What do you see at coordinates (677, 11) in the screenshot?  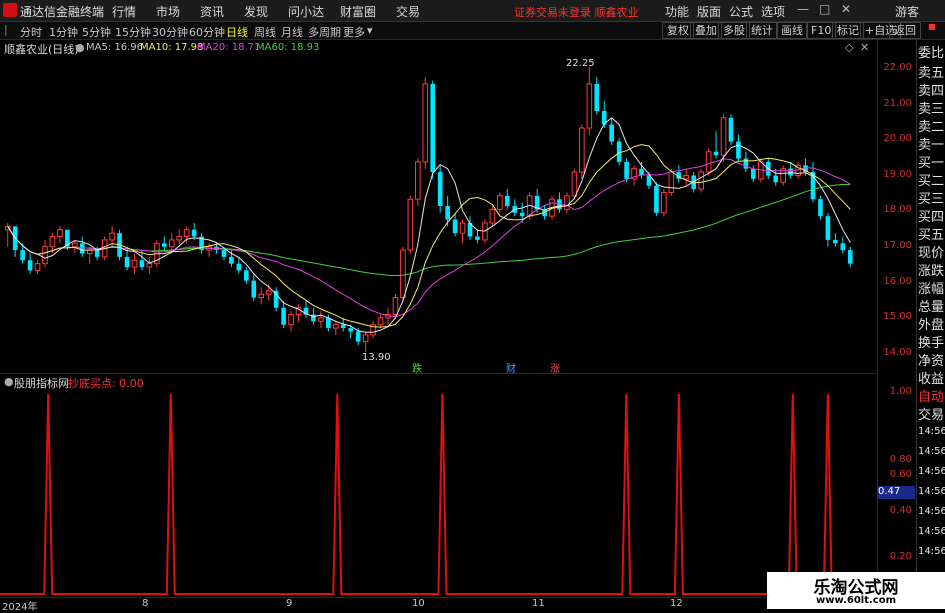 I see `menu-item-function: 功能` at bounding box center [677, 11].